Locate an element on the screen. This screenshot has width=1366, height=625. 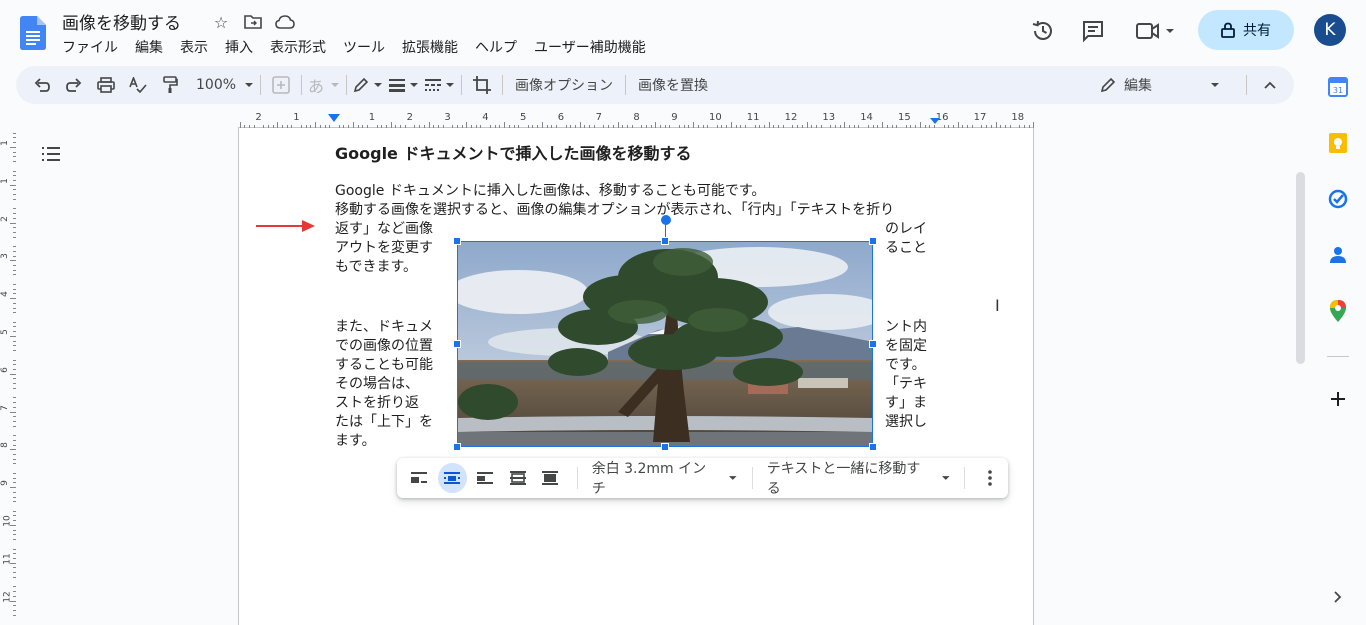
print-icon is located at coordinates (106, 85).